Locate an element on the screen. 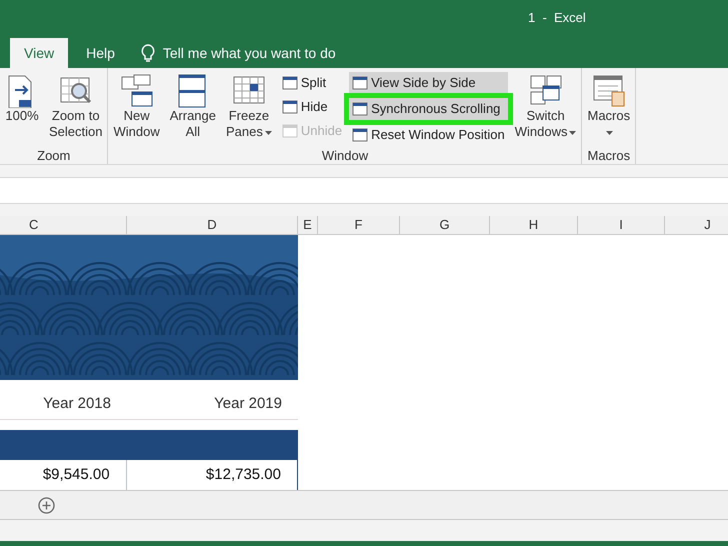  column-header: H is located at coordinates (534, 225).